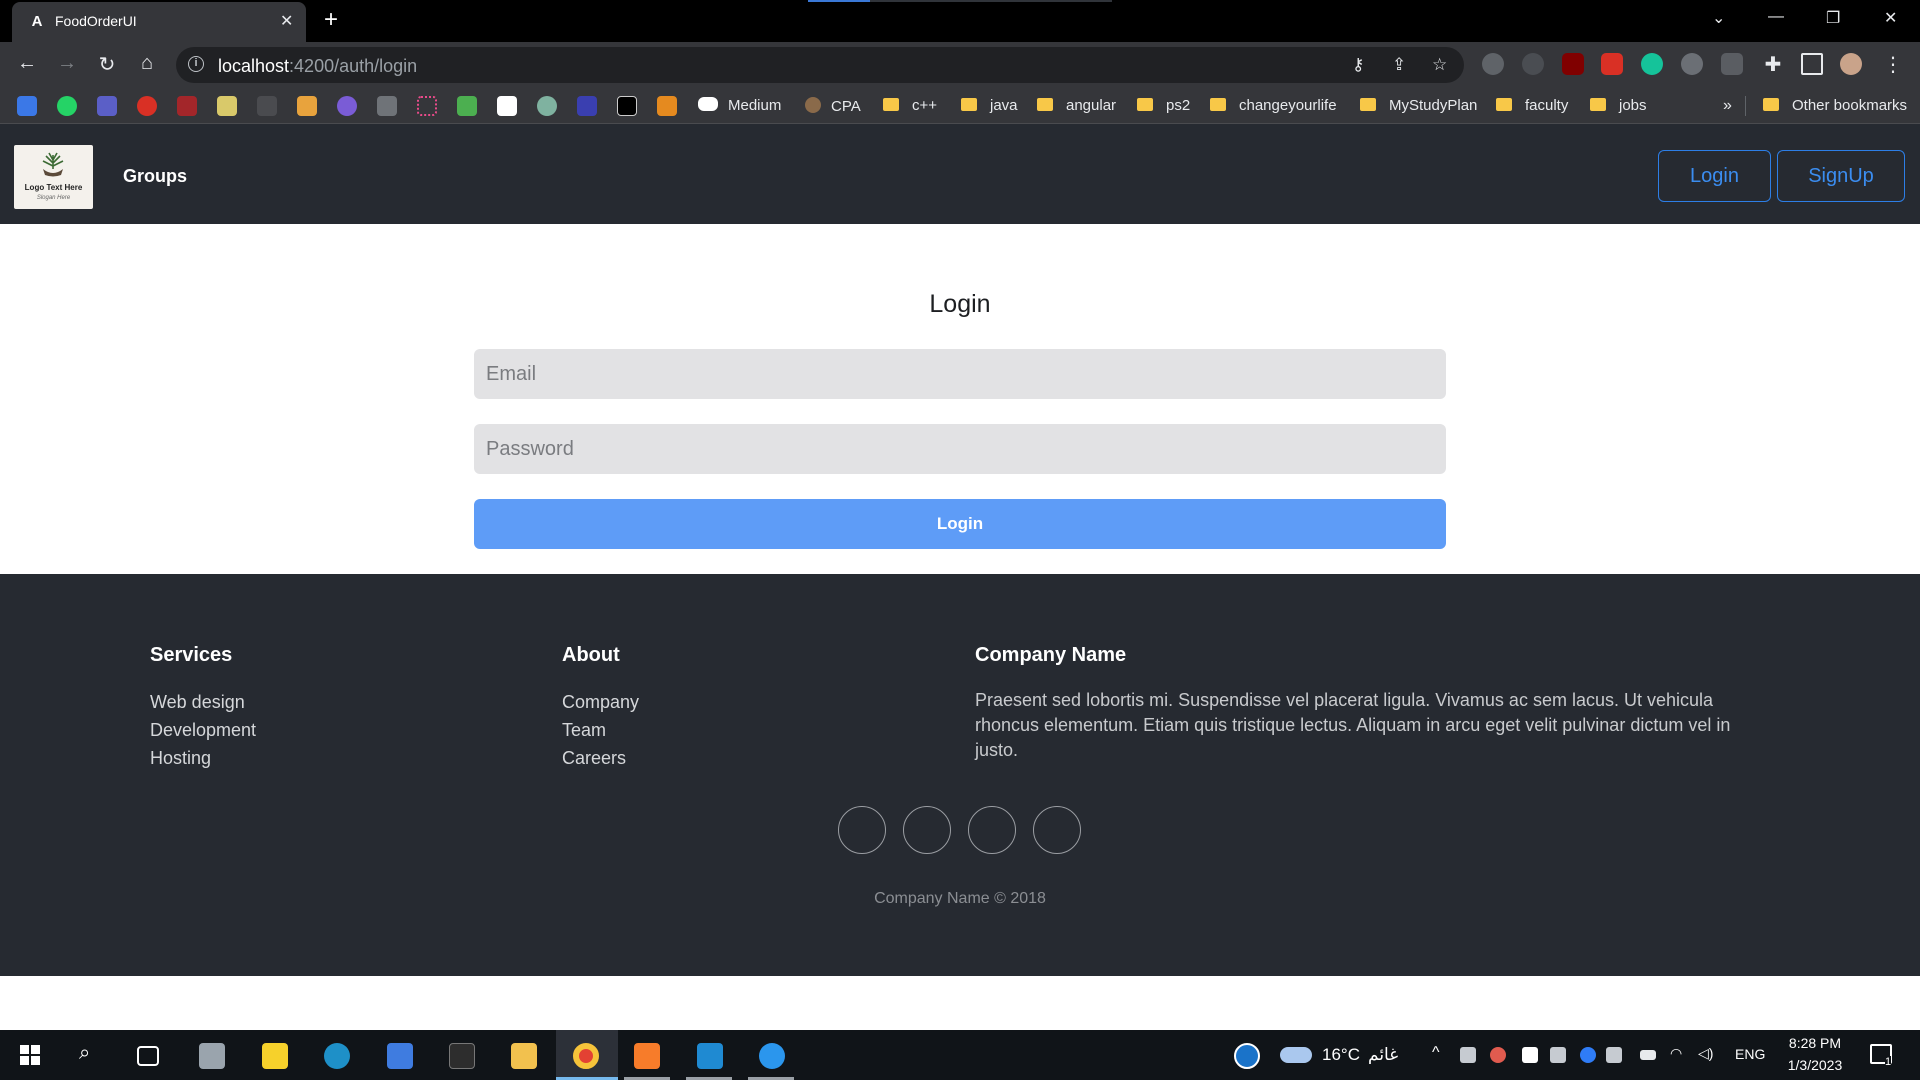  I want to click on bluetooth-icon, so click(1588, 1055).